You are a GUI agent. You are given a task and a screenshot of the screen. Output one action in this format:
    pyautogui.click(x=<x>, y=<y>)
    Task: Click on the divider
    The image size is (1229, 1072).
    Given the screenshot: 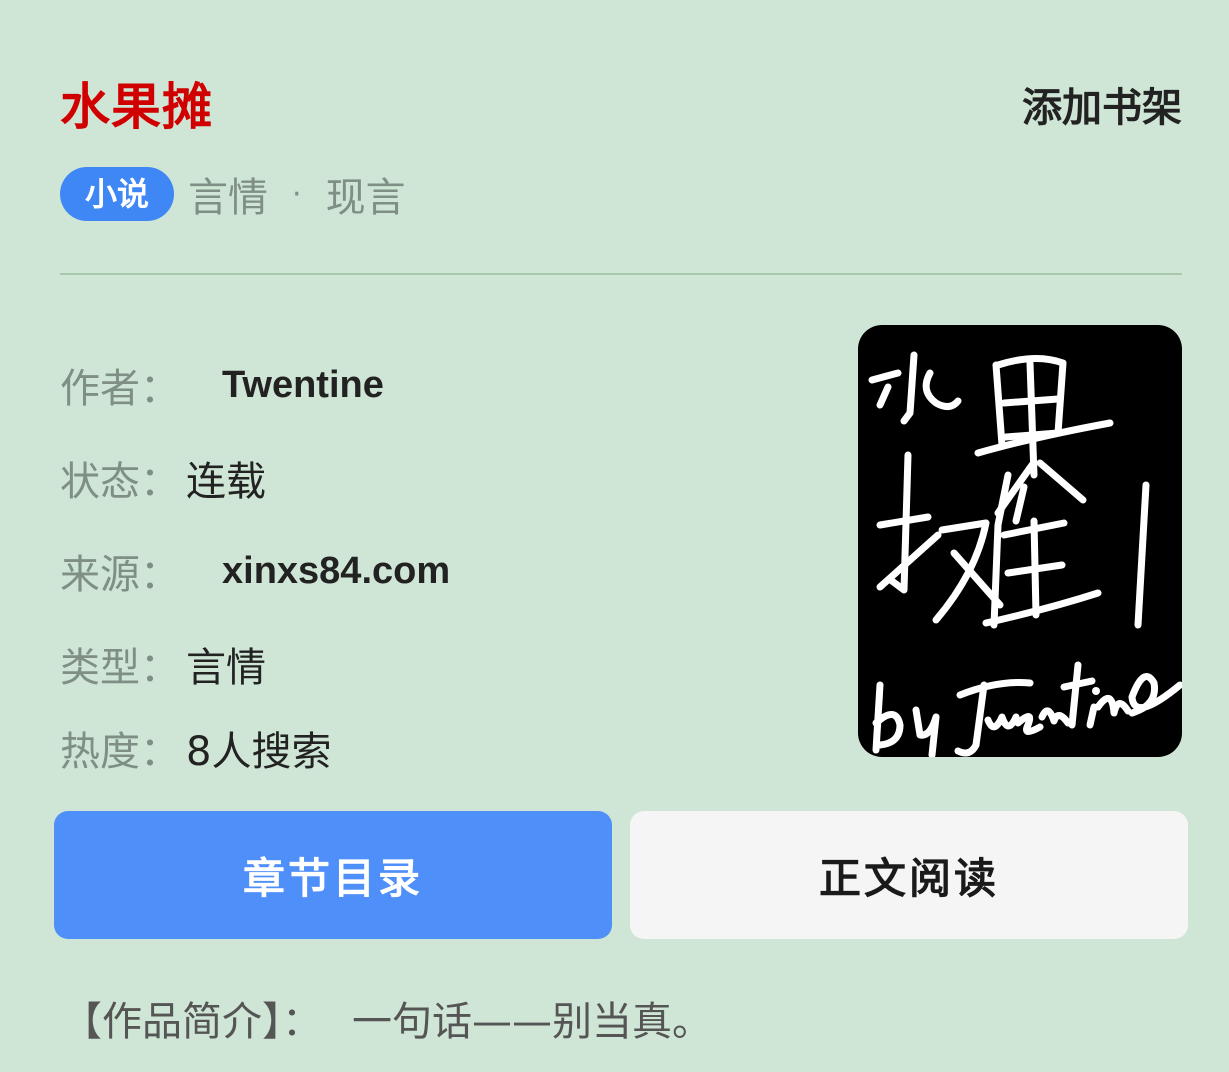 What is the action you would take?
    pyautogui.click(x=621, y=274)
    